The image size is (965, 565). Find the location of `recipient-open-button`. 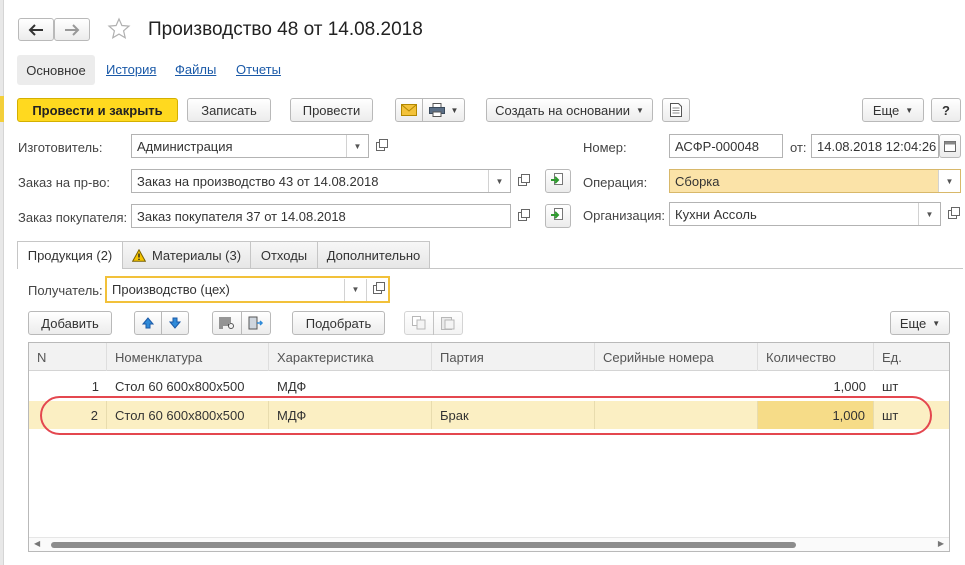

recipient-open-button is located at coordinates (377, 289).